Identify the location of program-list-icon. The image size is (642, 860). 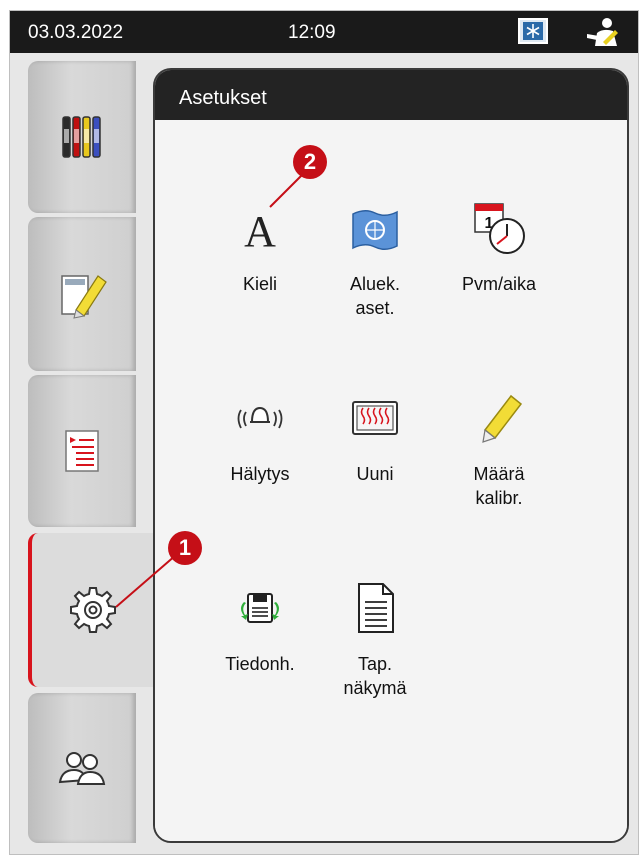
(82, 451).